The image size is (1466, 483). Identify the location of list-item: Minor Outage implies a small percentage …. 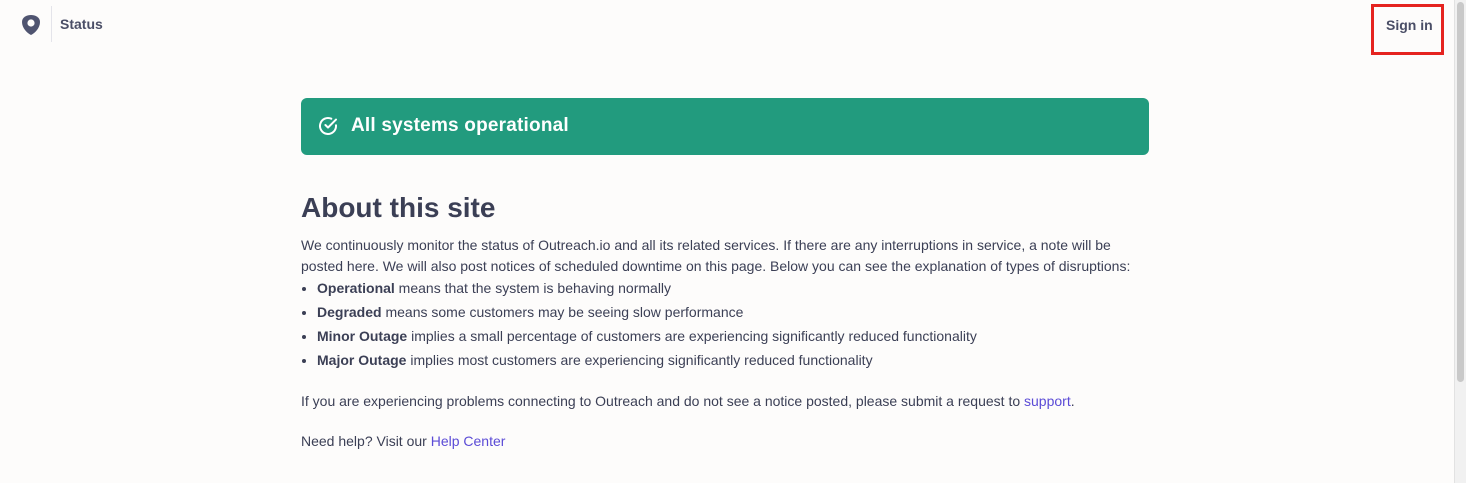
(733, 336).